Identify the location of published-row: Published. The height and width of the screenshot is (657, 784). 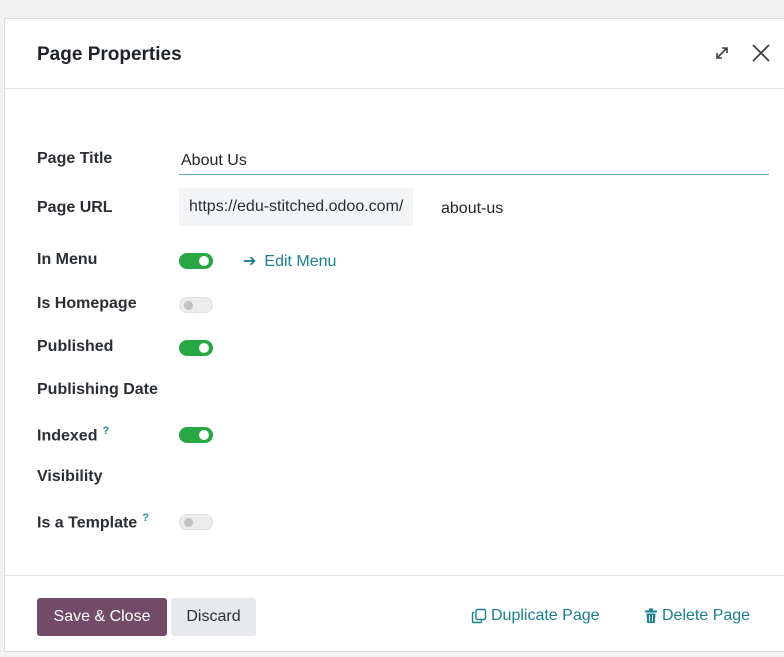
(402, 348).